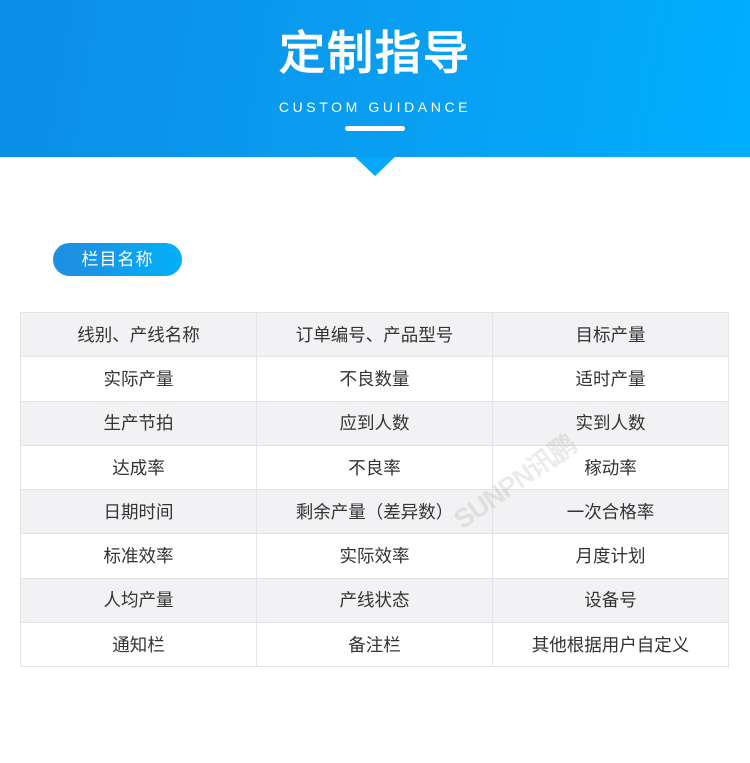  Describe the element at coordinates (117, 259) in the screenshot. I see `section-badge: 栏目名称` at that location.